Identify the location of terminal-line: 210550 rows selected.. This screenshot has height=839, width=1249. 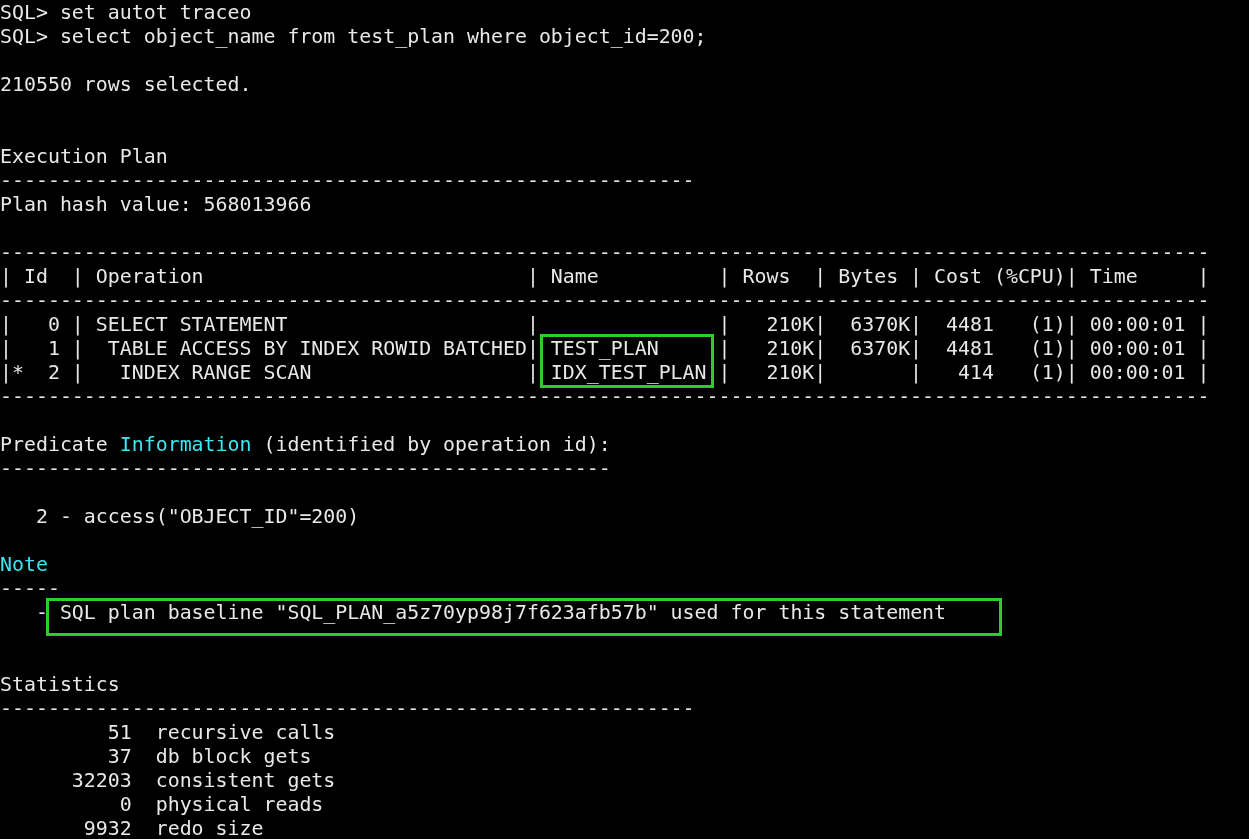
(126, 84).